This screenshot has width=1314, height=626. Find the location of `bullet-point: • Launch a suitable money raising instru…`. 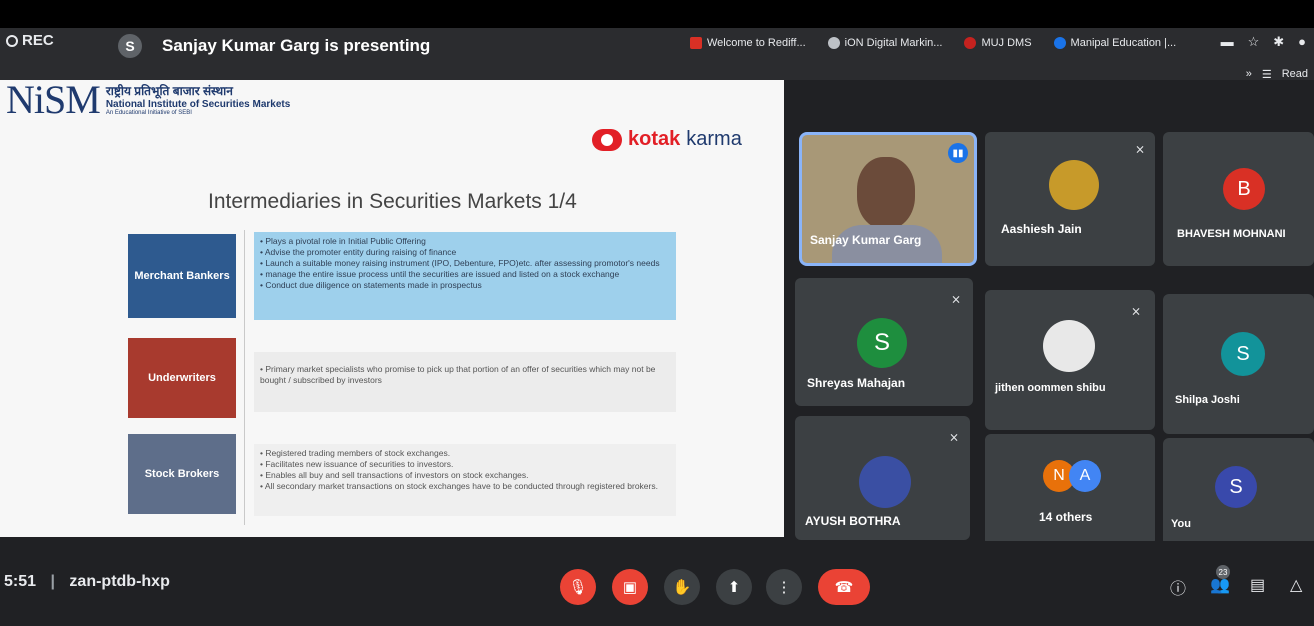

bullet-point: • Launch a suitable money raising instru… is located at coordinates (460, 263).